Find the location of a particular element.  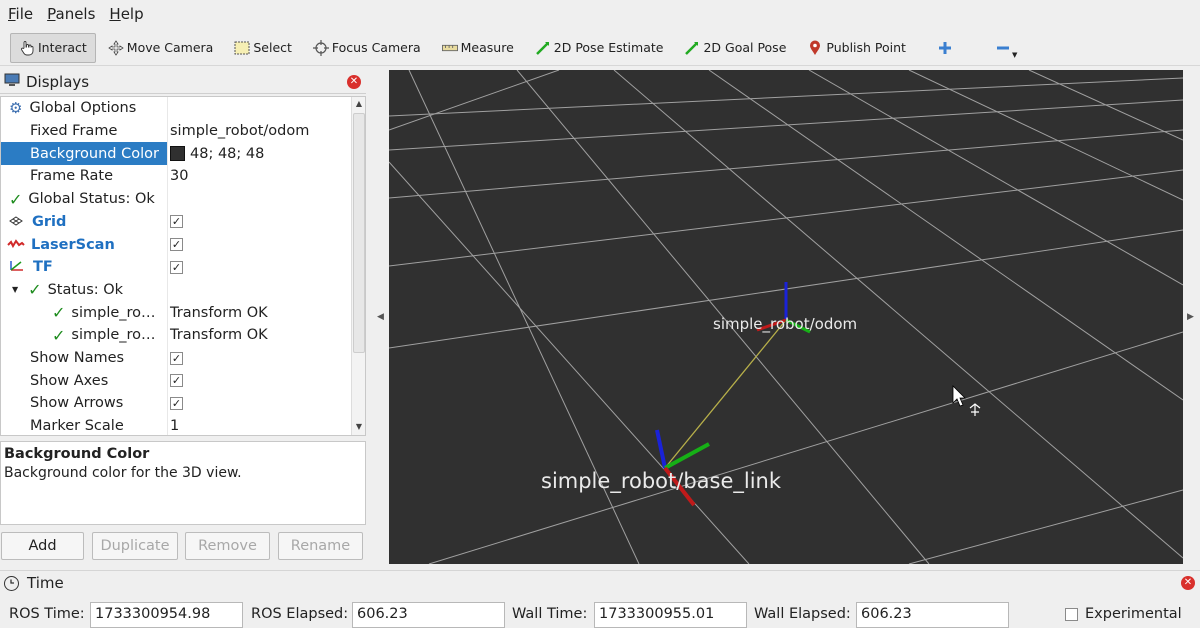

tree-row-show-arrows: Show Arrows ✓ is located at coordinates (176, 403).